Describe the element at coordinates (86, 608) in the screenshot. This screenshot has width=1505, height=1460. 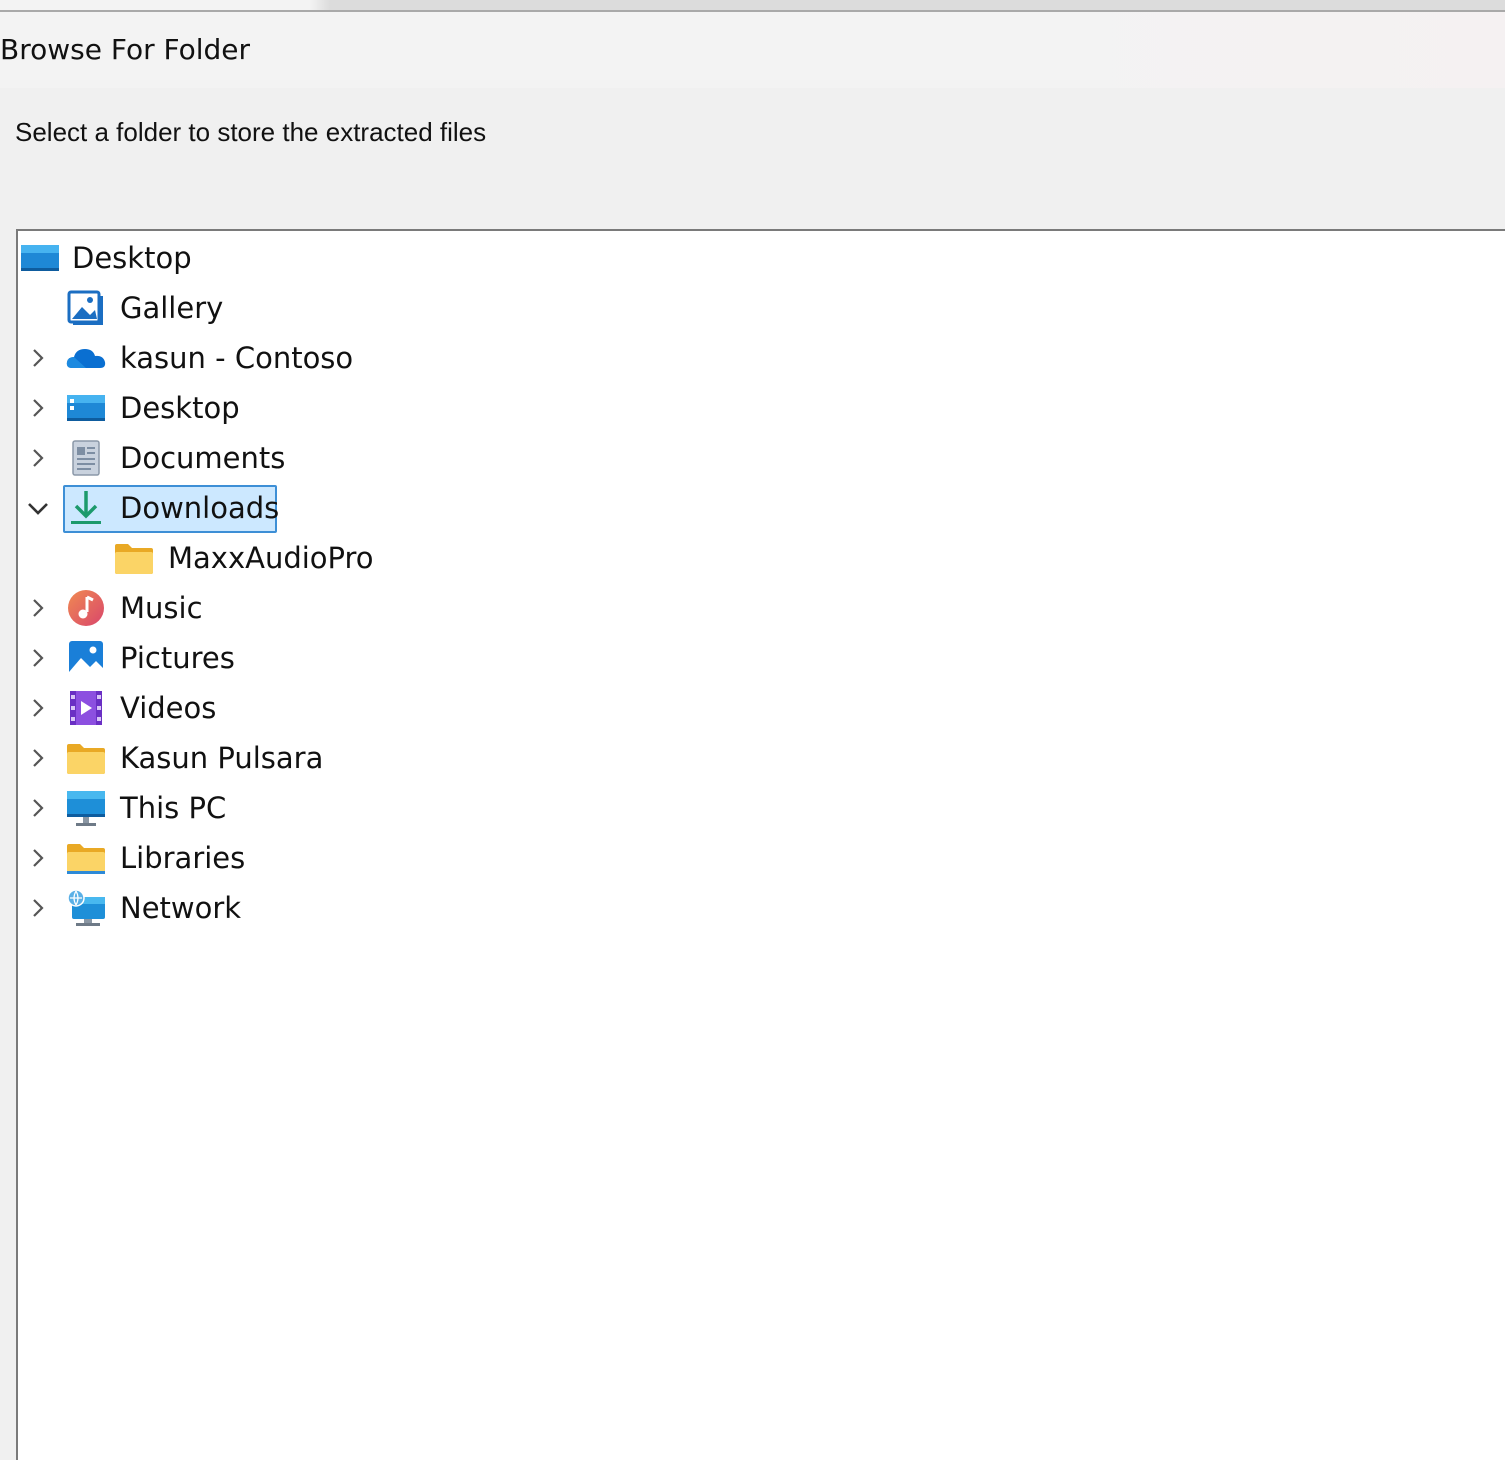
I see `music-icon` at that location.